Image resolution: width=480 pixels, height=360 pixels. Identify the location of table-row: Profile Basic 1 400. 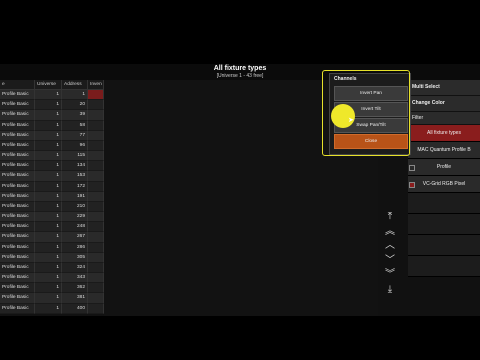
(52, 308).